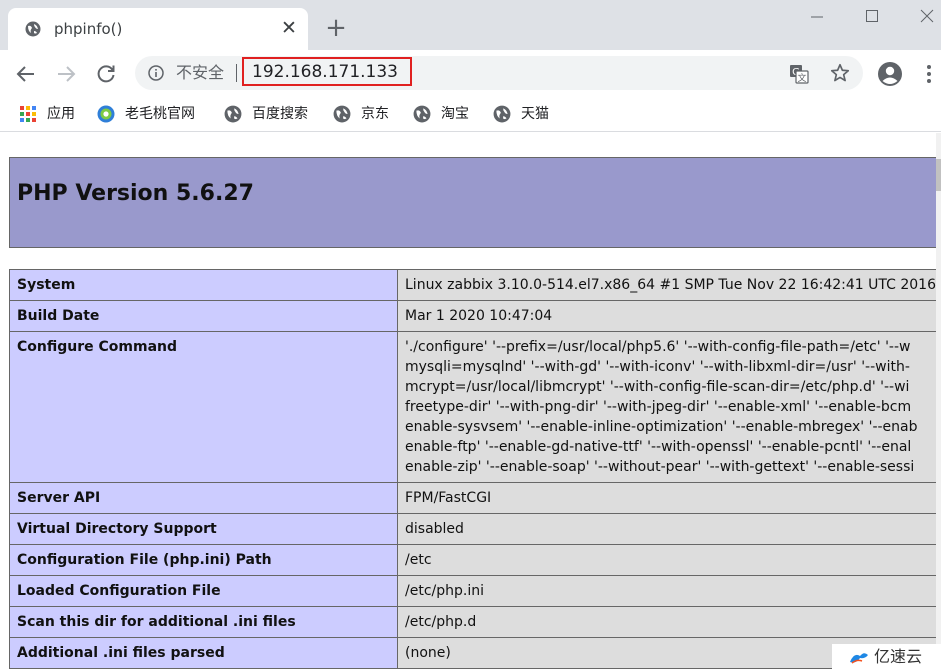 The image size is (941, 672). Describe the element at coordinates (669, 498) in the screenshot. I see `row-value: FPM/FastCGI` at that location.